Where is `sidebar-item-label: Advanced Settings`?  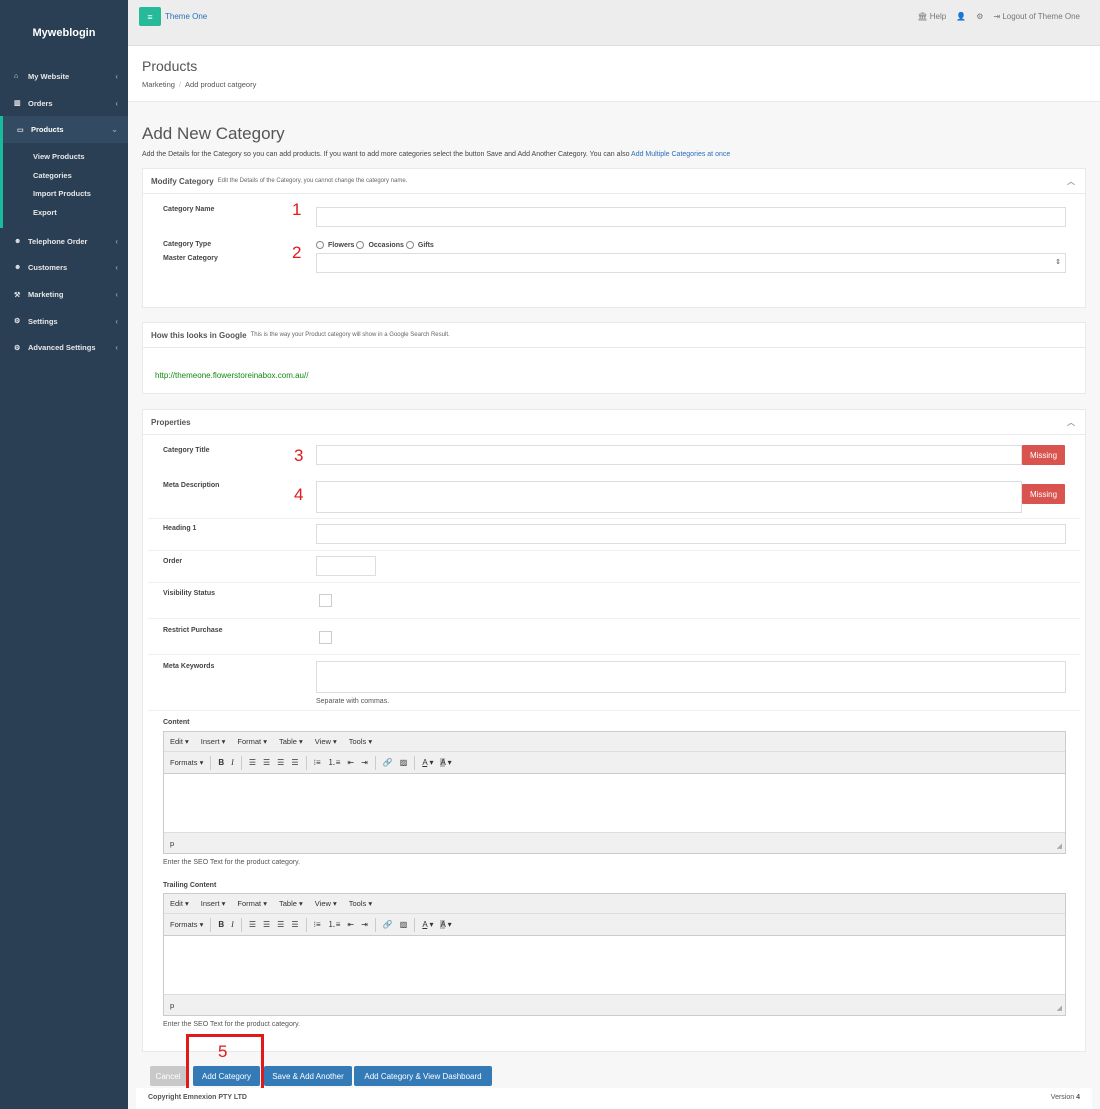
sidebar-item-label: Advanced Settings is located at coordinates (62, 348).